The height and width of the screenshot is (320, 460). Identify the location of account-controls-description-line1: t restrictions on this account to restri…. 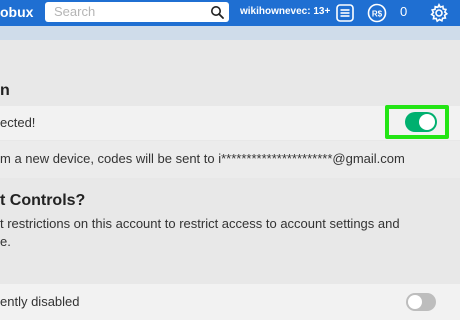
(200, 223).